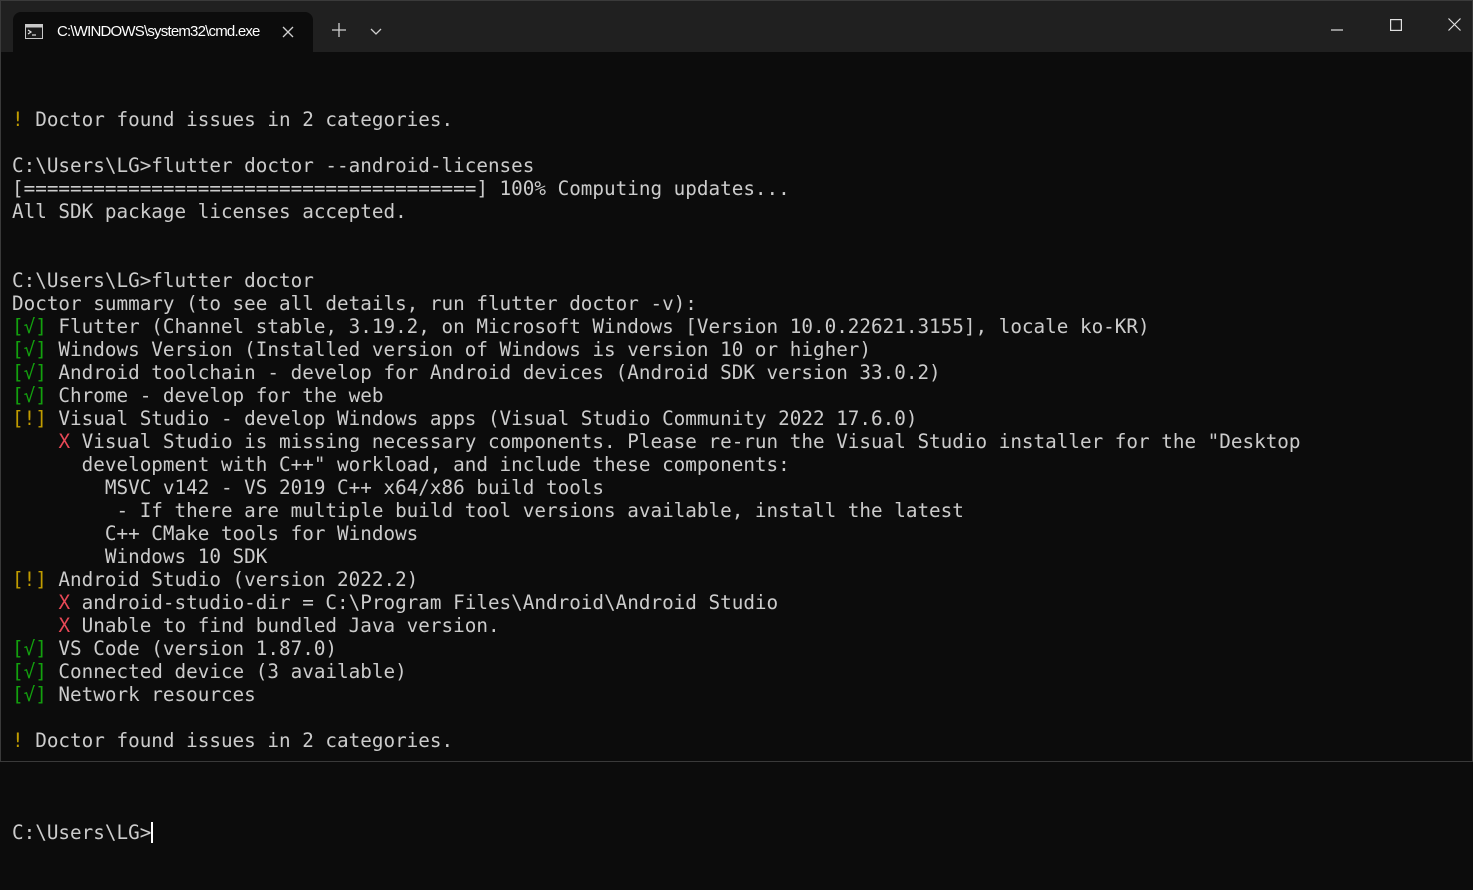  I want to click on prompt-line: C:\Users\LG>, so click(742, 832).